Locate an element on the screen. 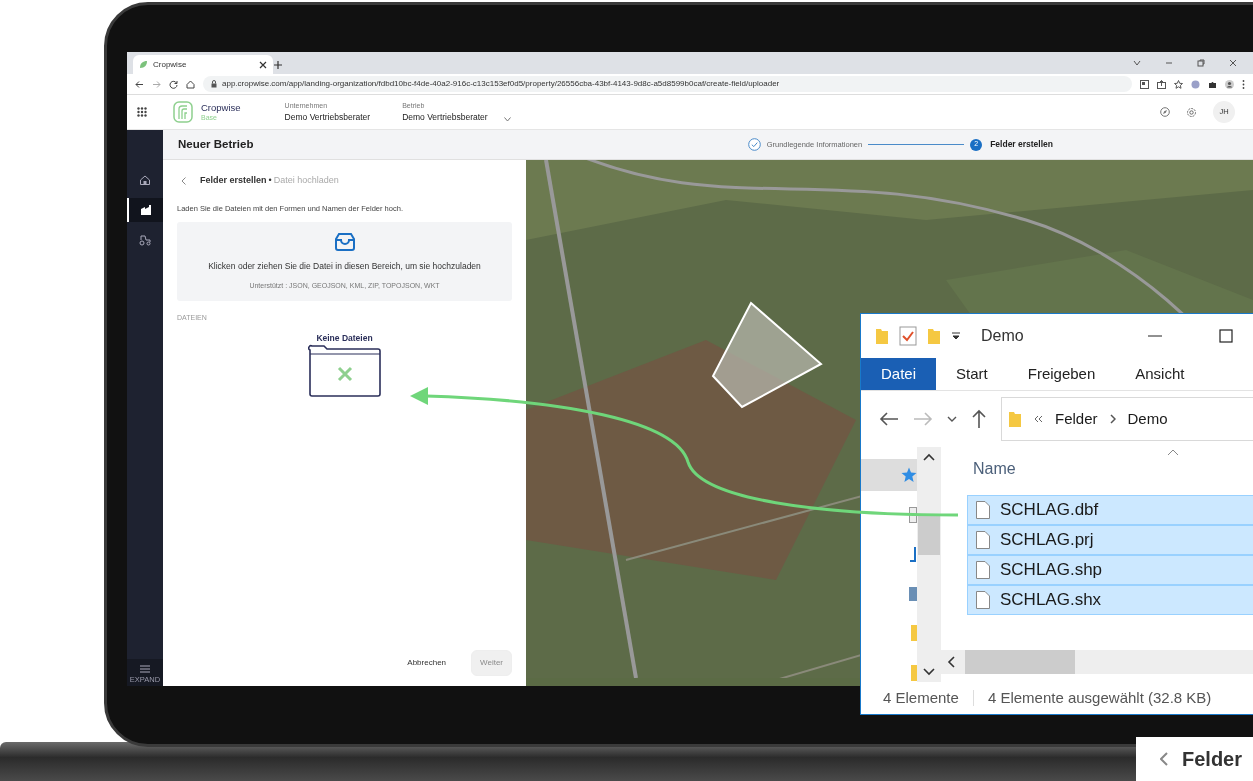  profile-icon is located at coordinates (1229, 84).